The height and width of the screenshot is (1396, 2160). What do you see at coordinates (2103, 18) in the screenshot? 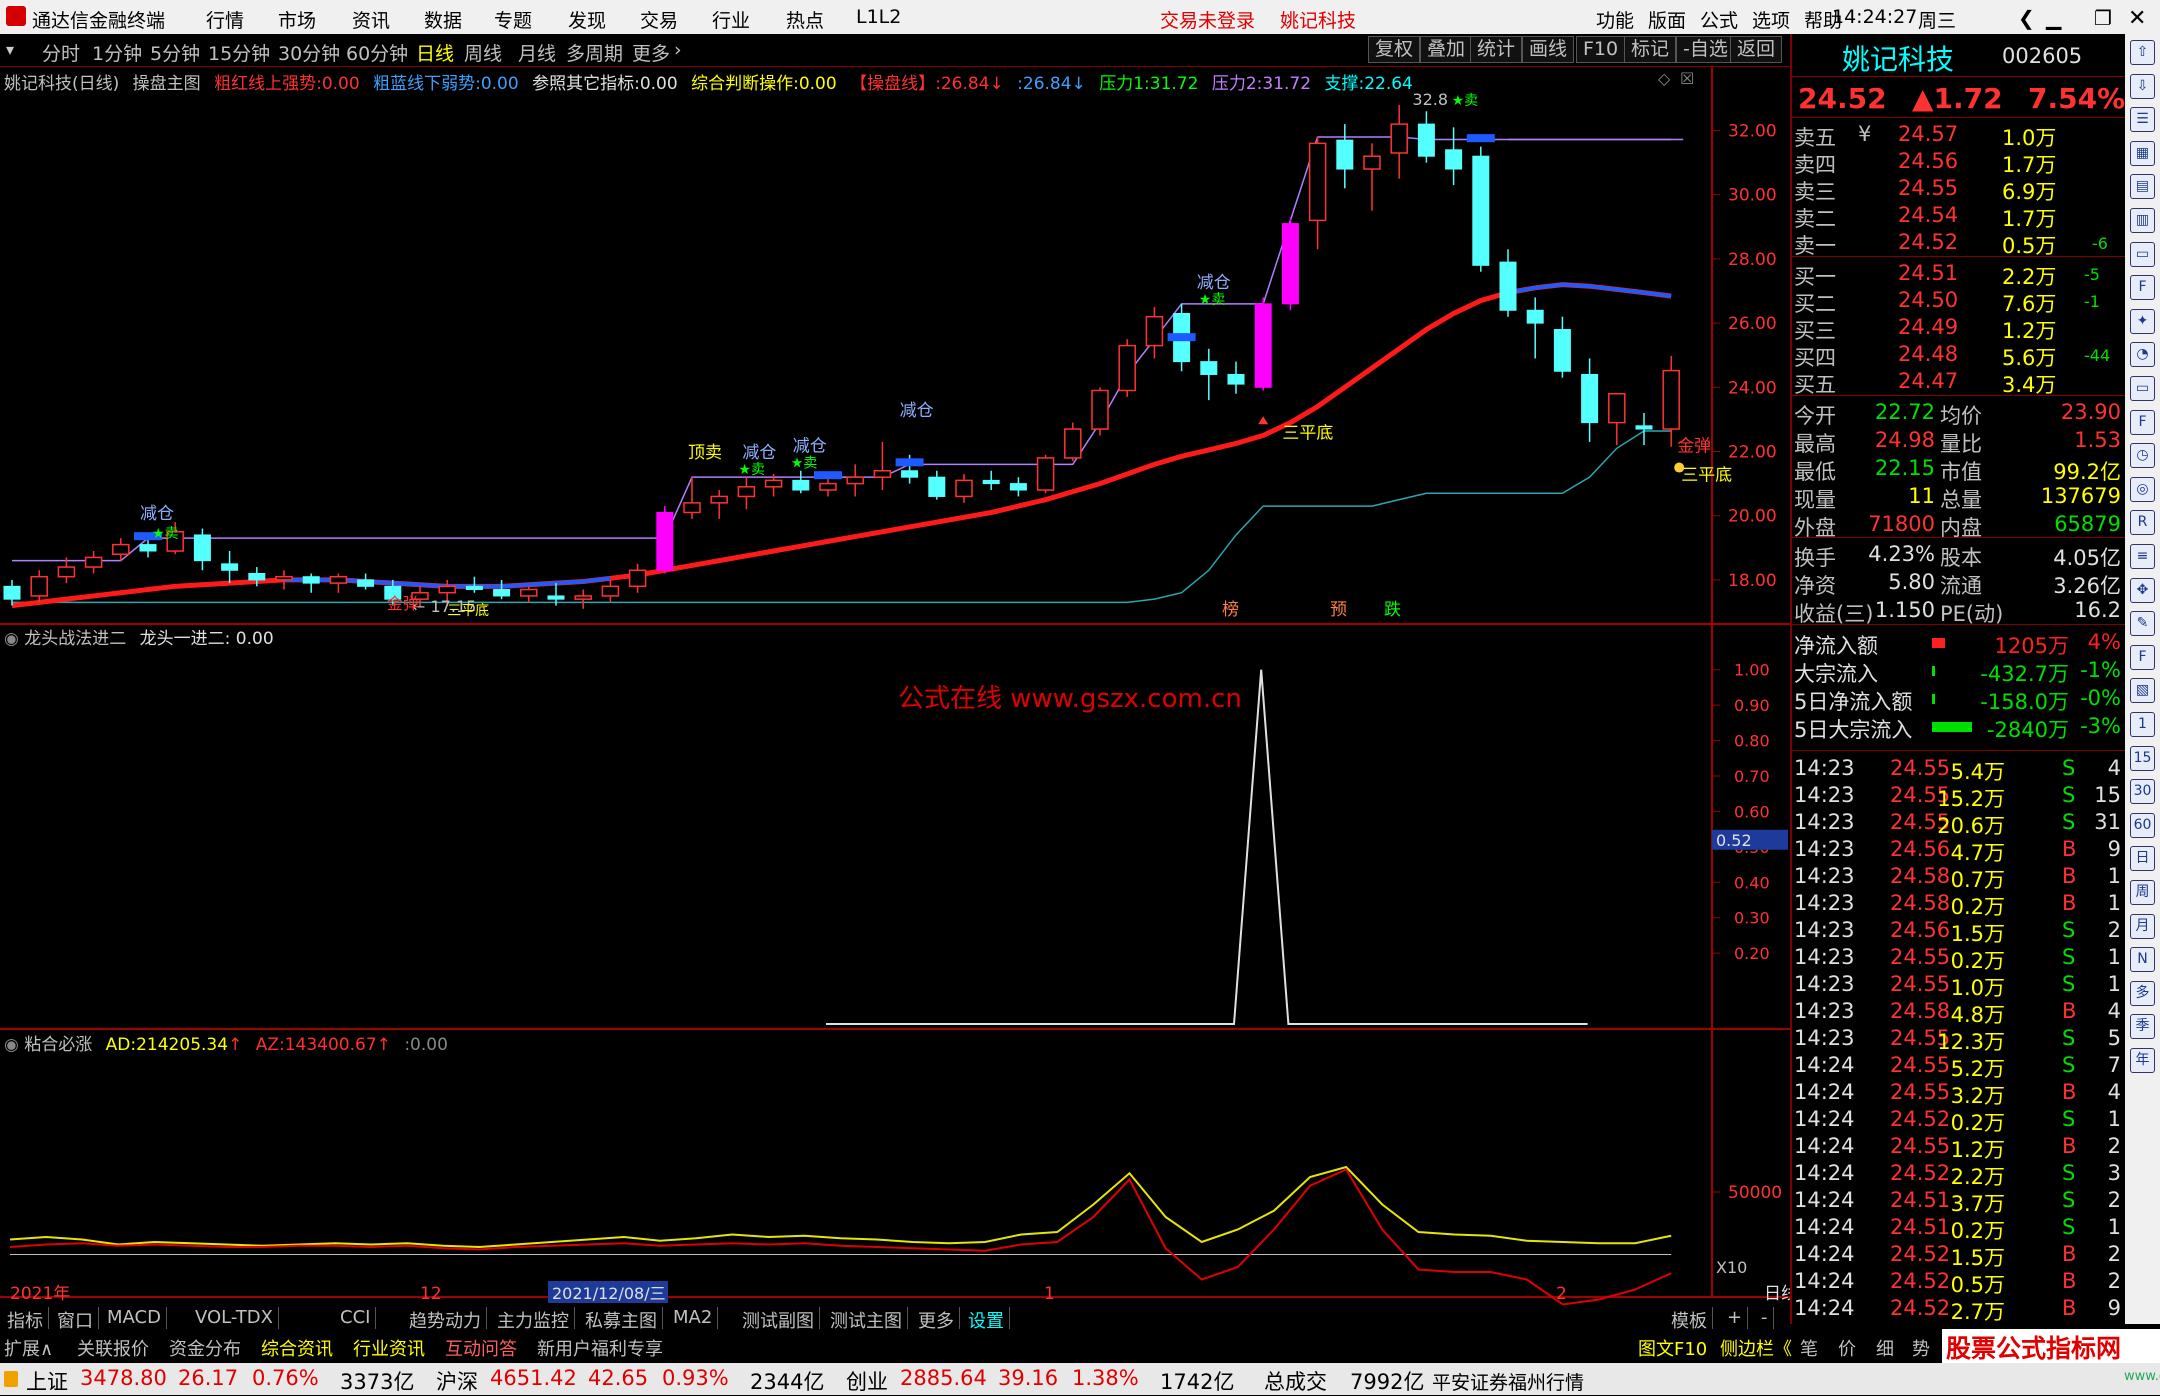
I see `maximize-icon: ❐` at bounding box center [2103, 18].